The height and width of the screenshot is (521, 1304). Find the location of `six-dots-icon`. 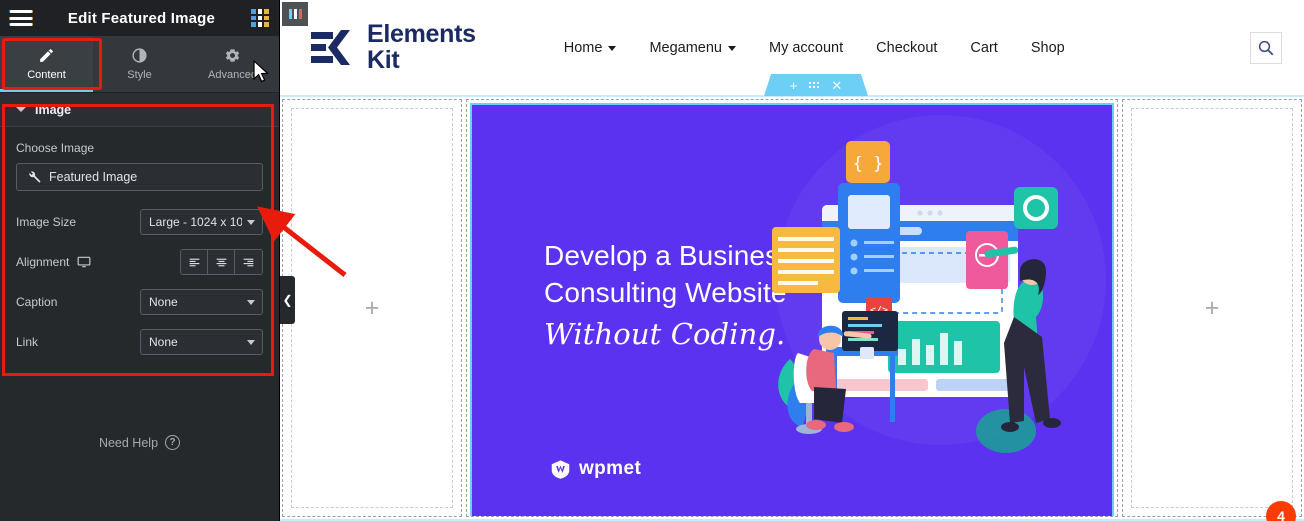

six-dots-icon is located at coordinates (814, 85).